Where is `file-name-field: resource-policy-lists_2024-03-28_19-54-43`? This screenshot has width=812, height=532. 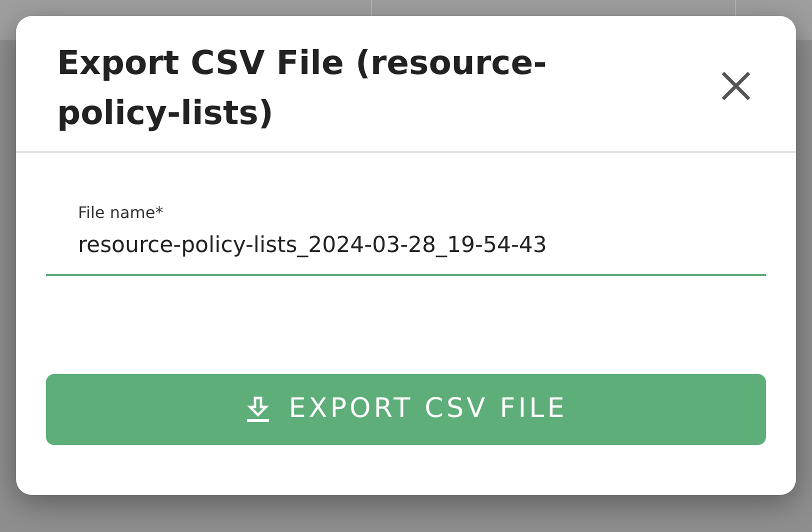 file-name-field: resource-policy-lists_2024-03-28_19-54-43 is located at coordinates (406, 250).